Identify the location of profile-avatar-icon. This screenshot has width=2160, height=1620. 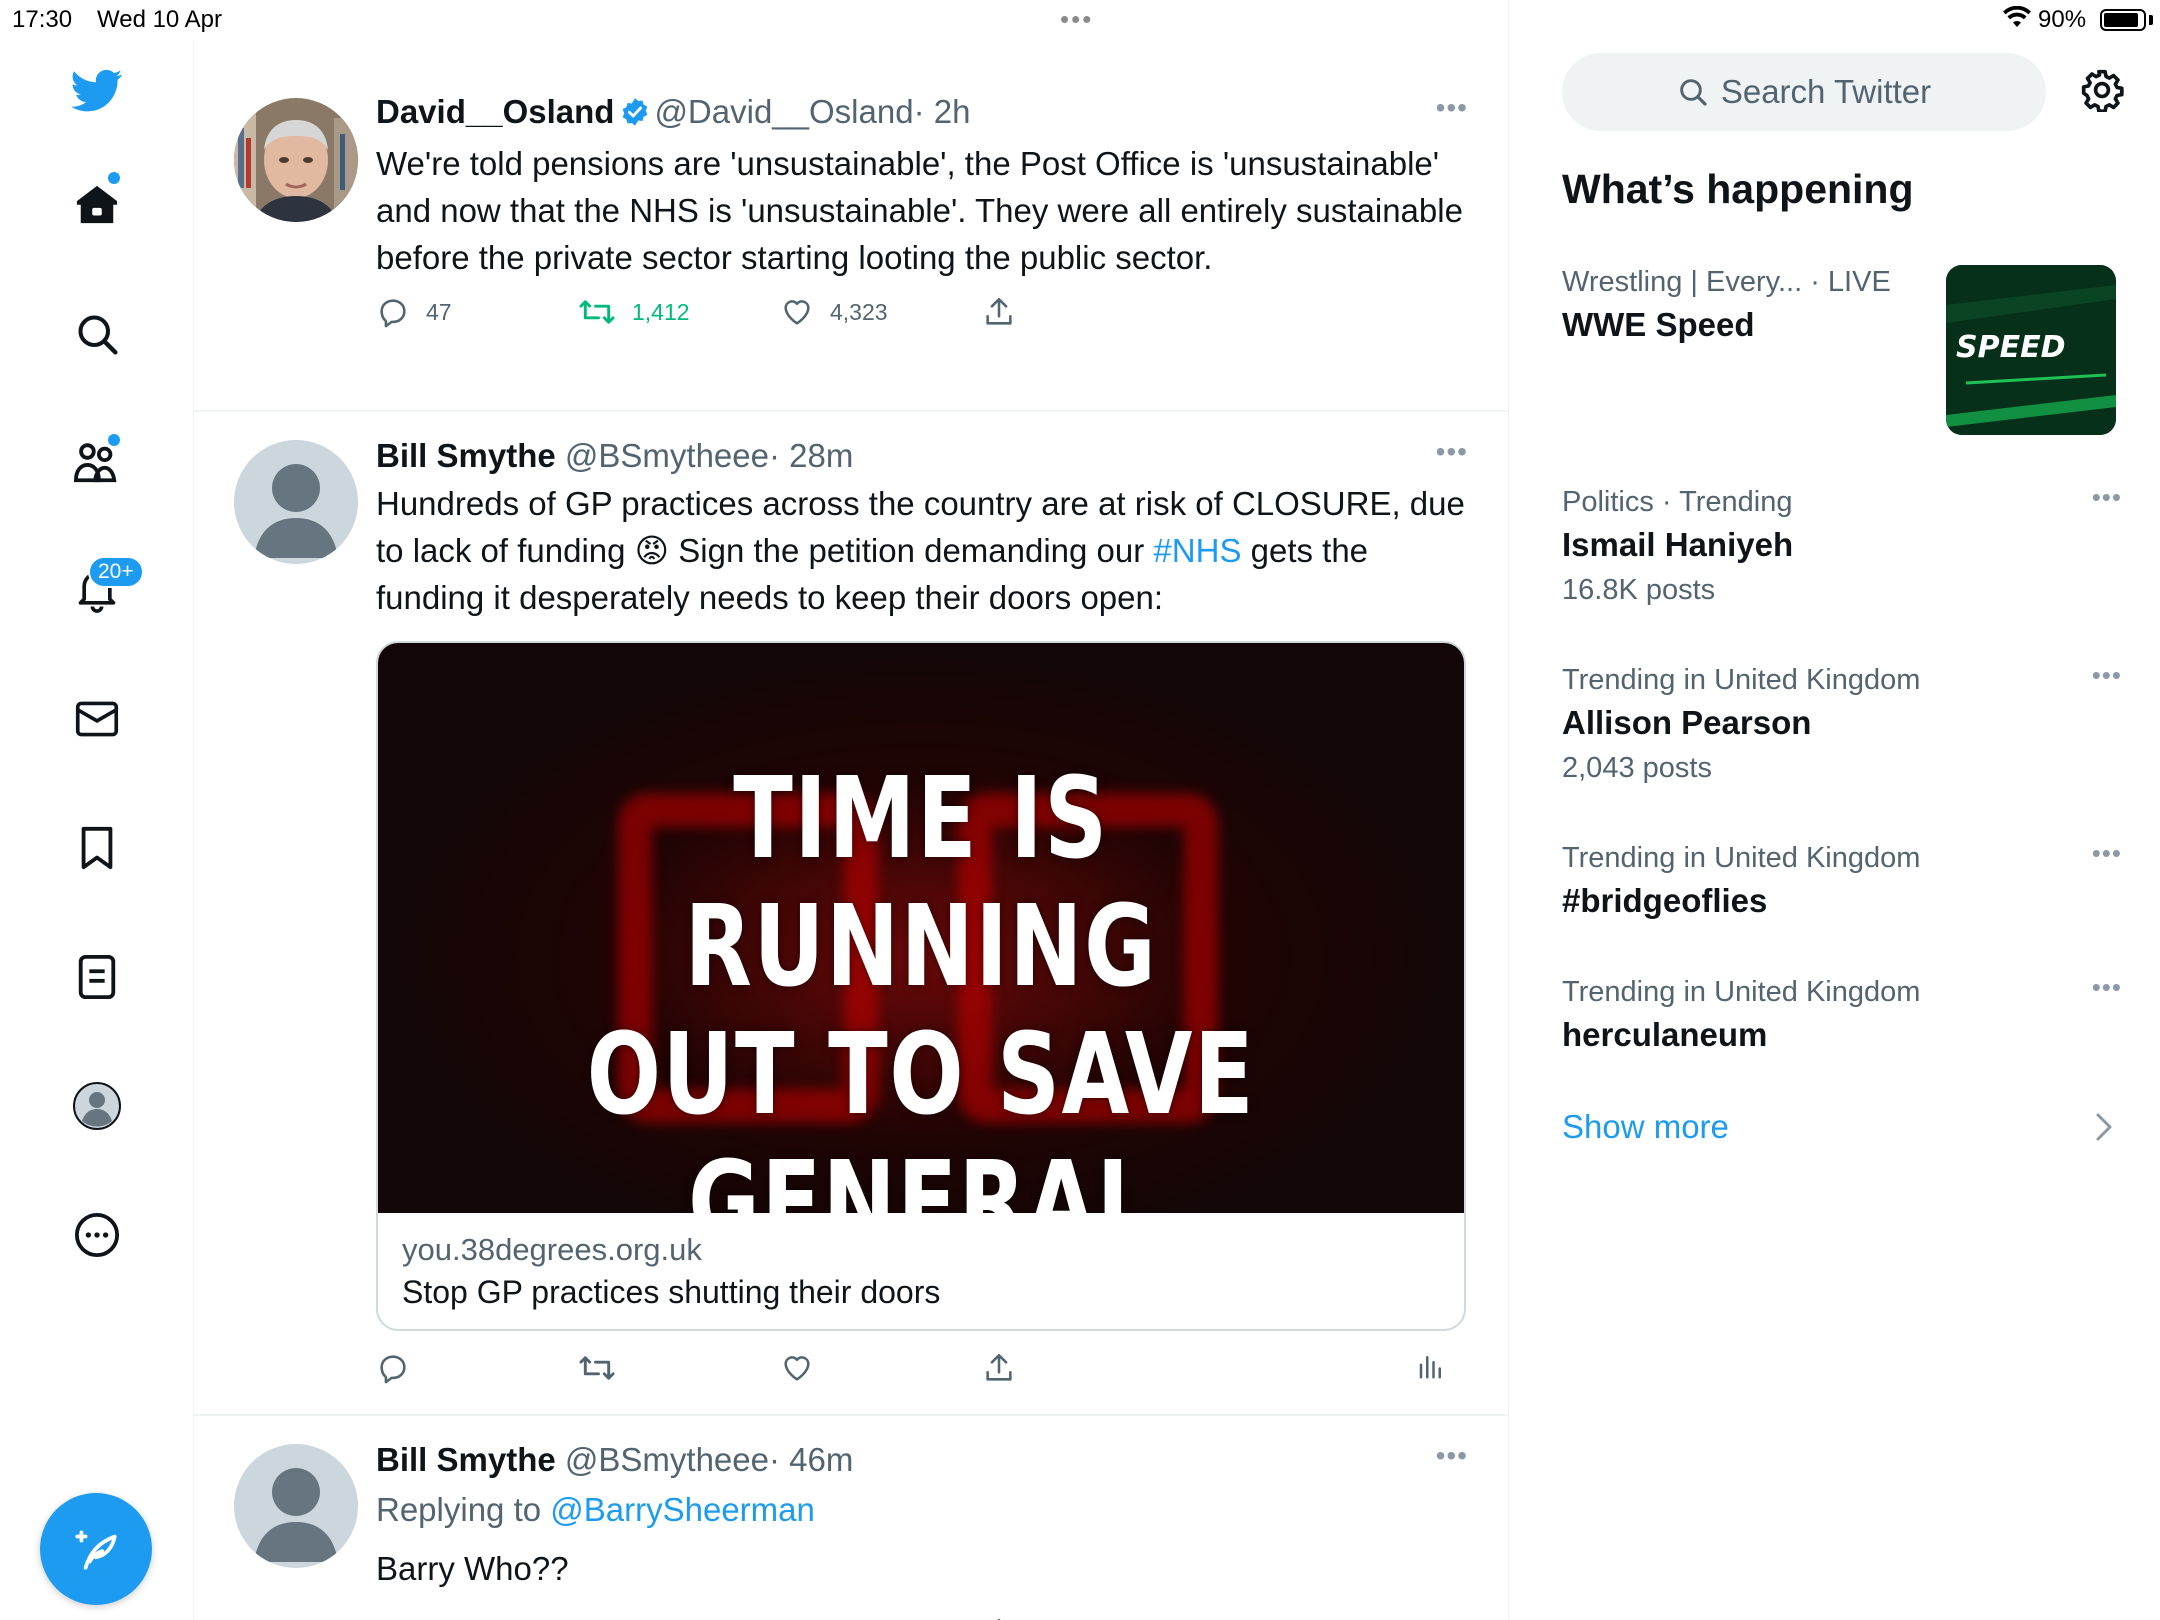
(97, 1106).